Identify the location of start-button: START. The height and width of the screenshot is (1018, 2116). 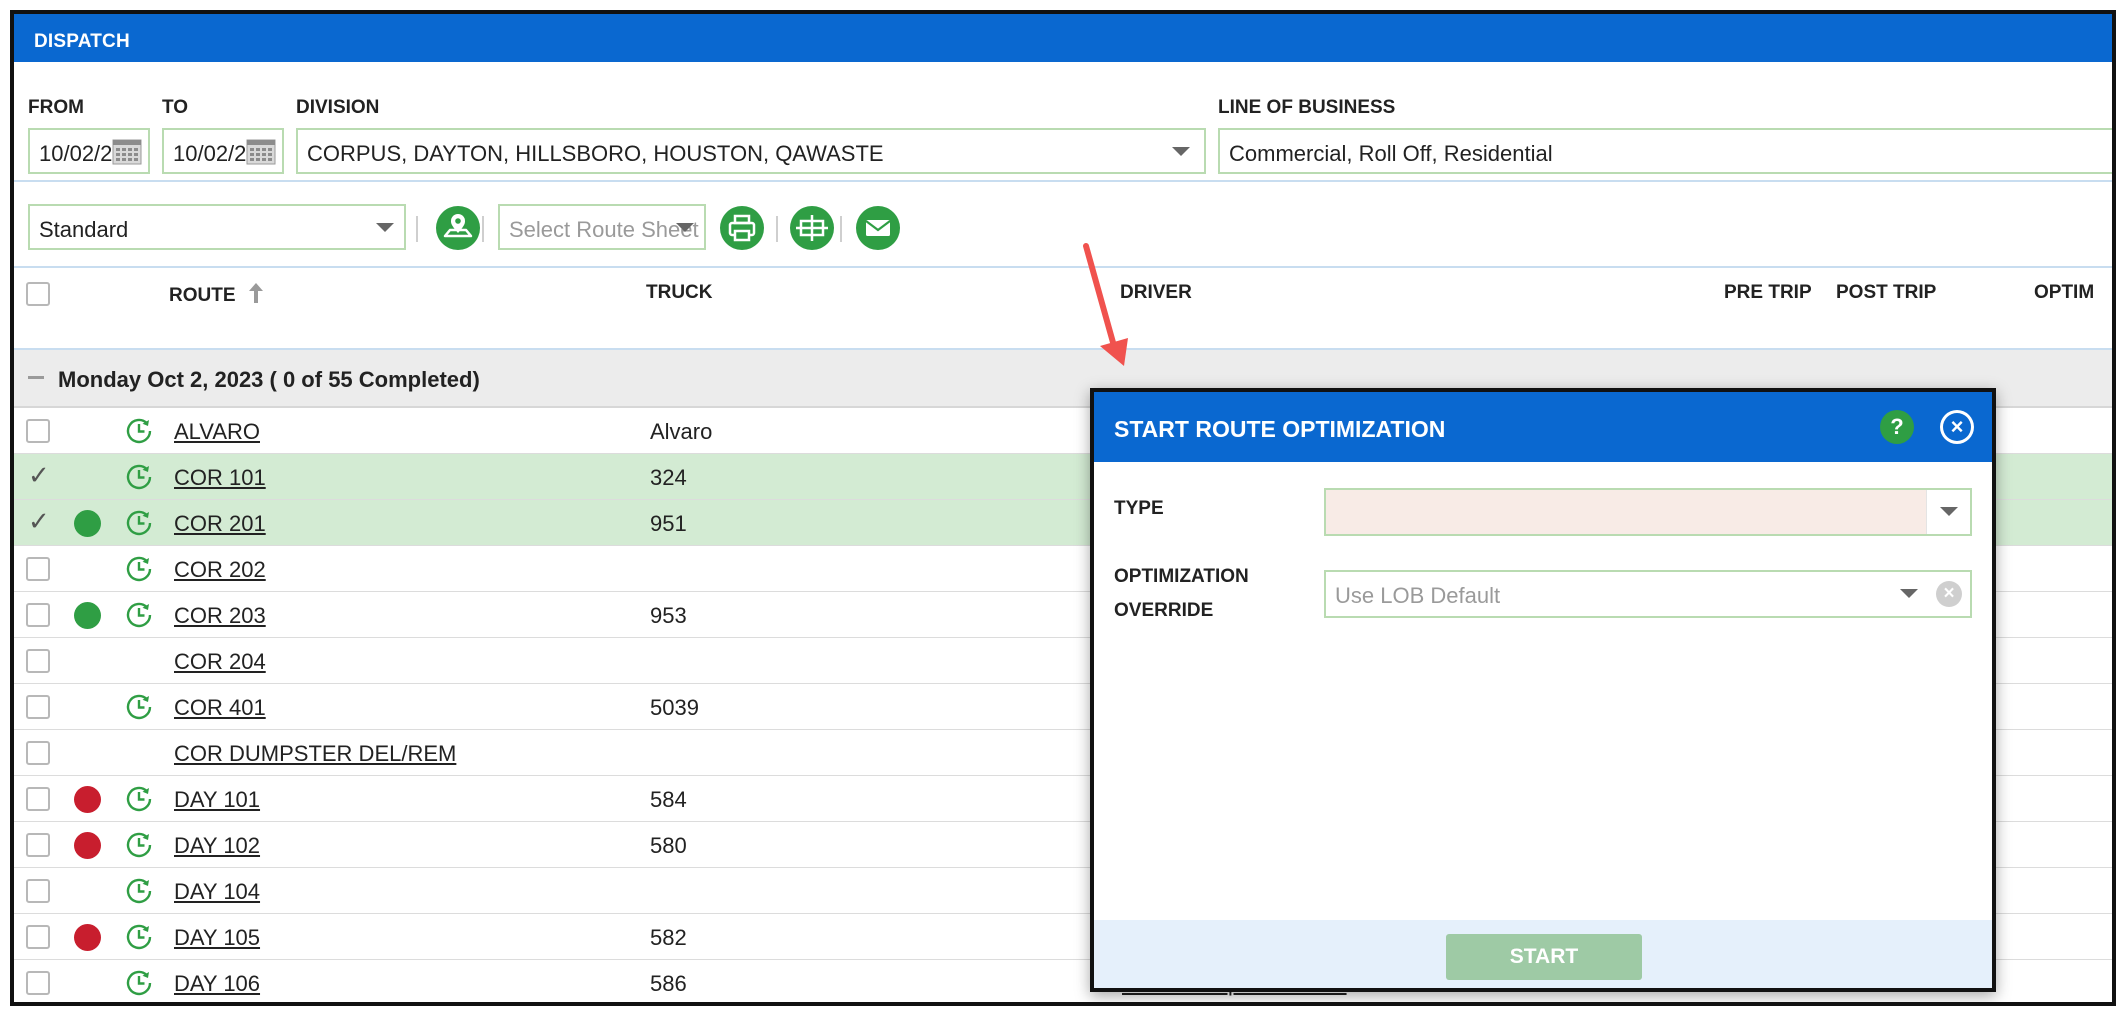
(1544, 957).